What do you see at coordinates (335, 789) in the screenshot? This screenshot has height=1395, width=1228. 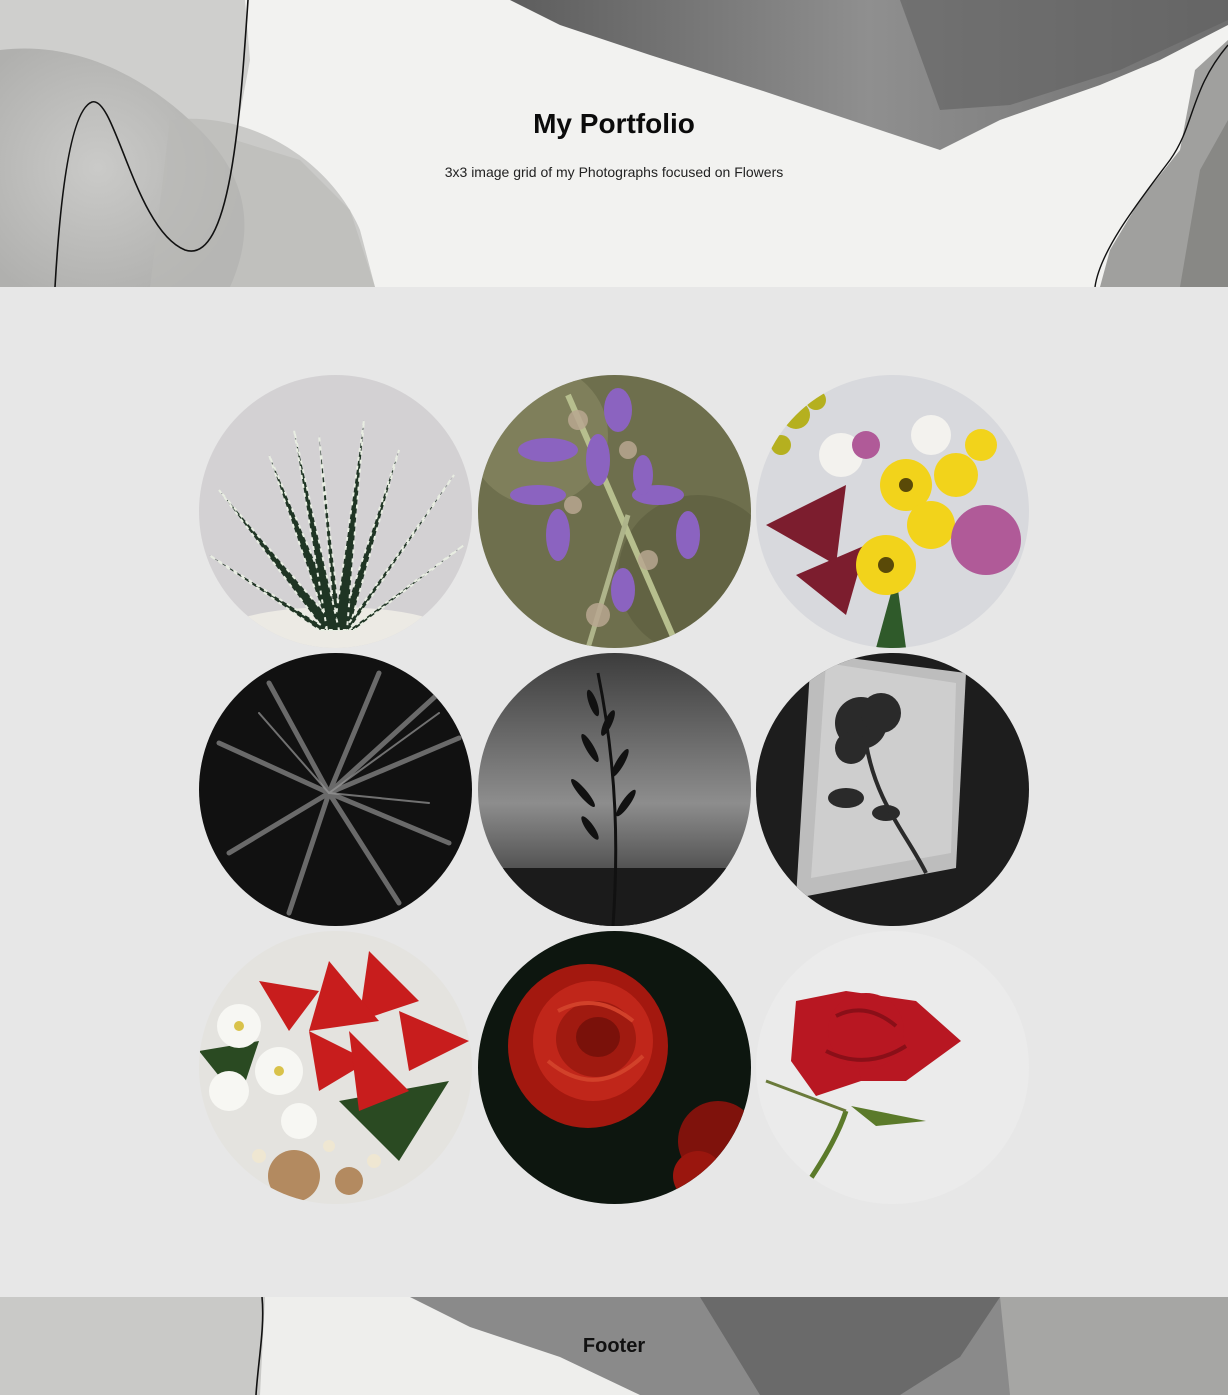 I see `photo-dark-palm-leaves` at bounding box center [335, 789].